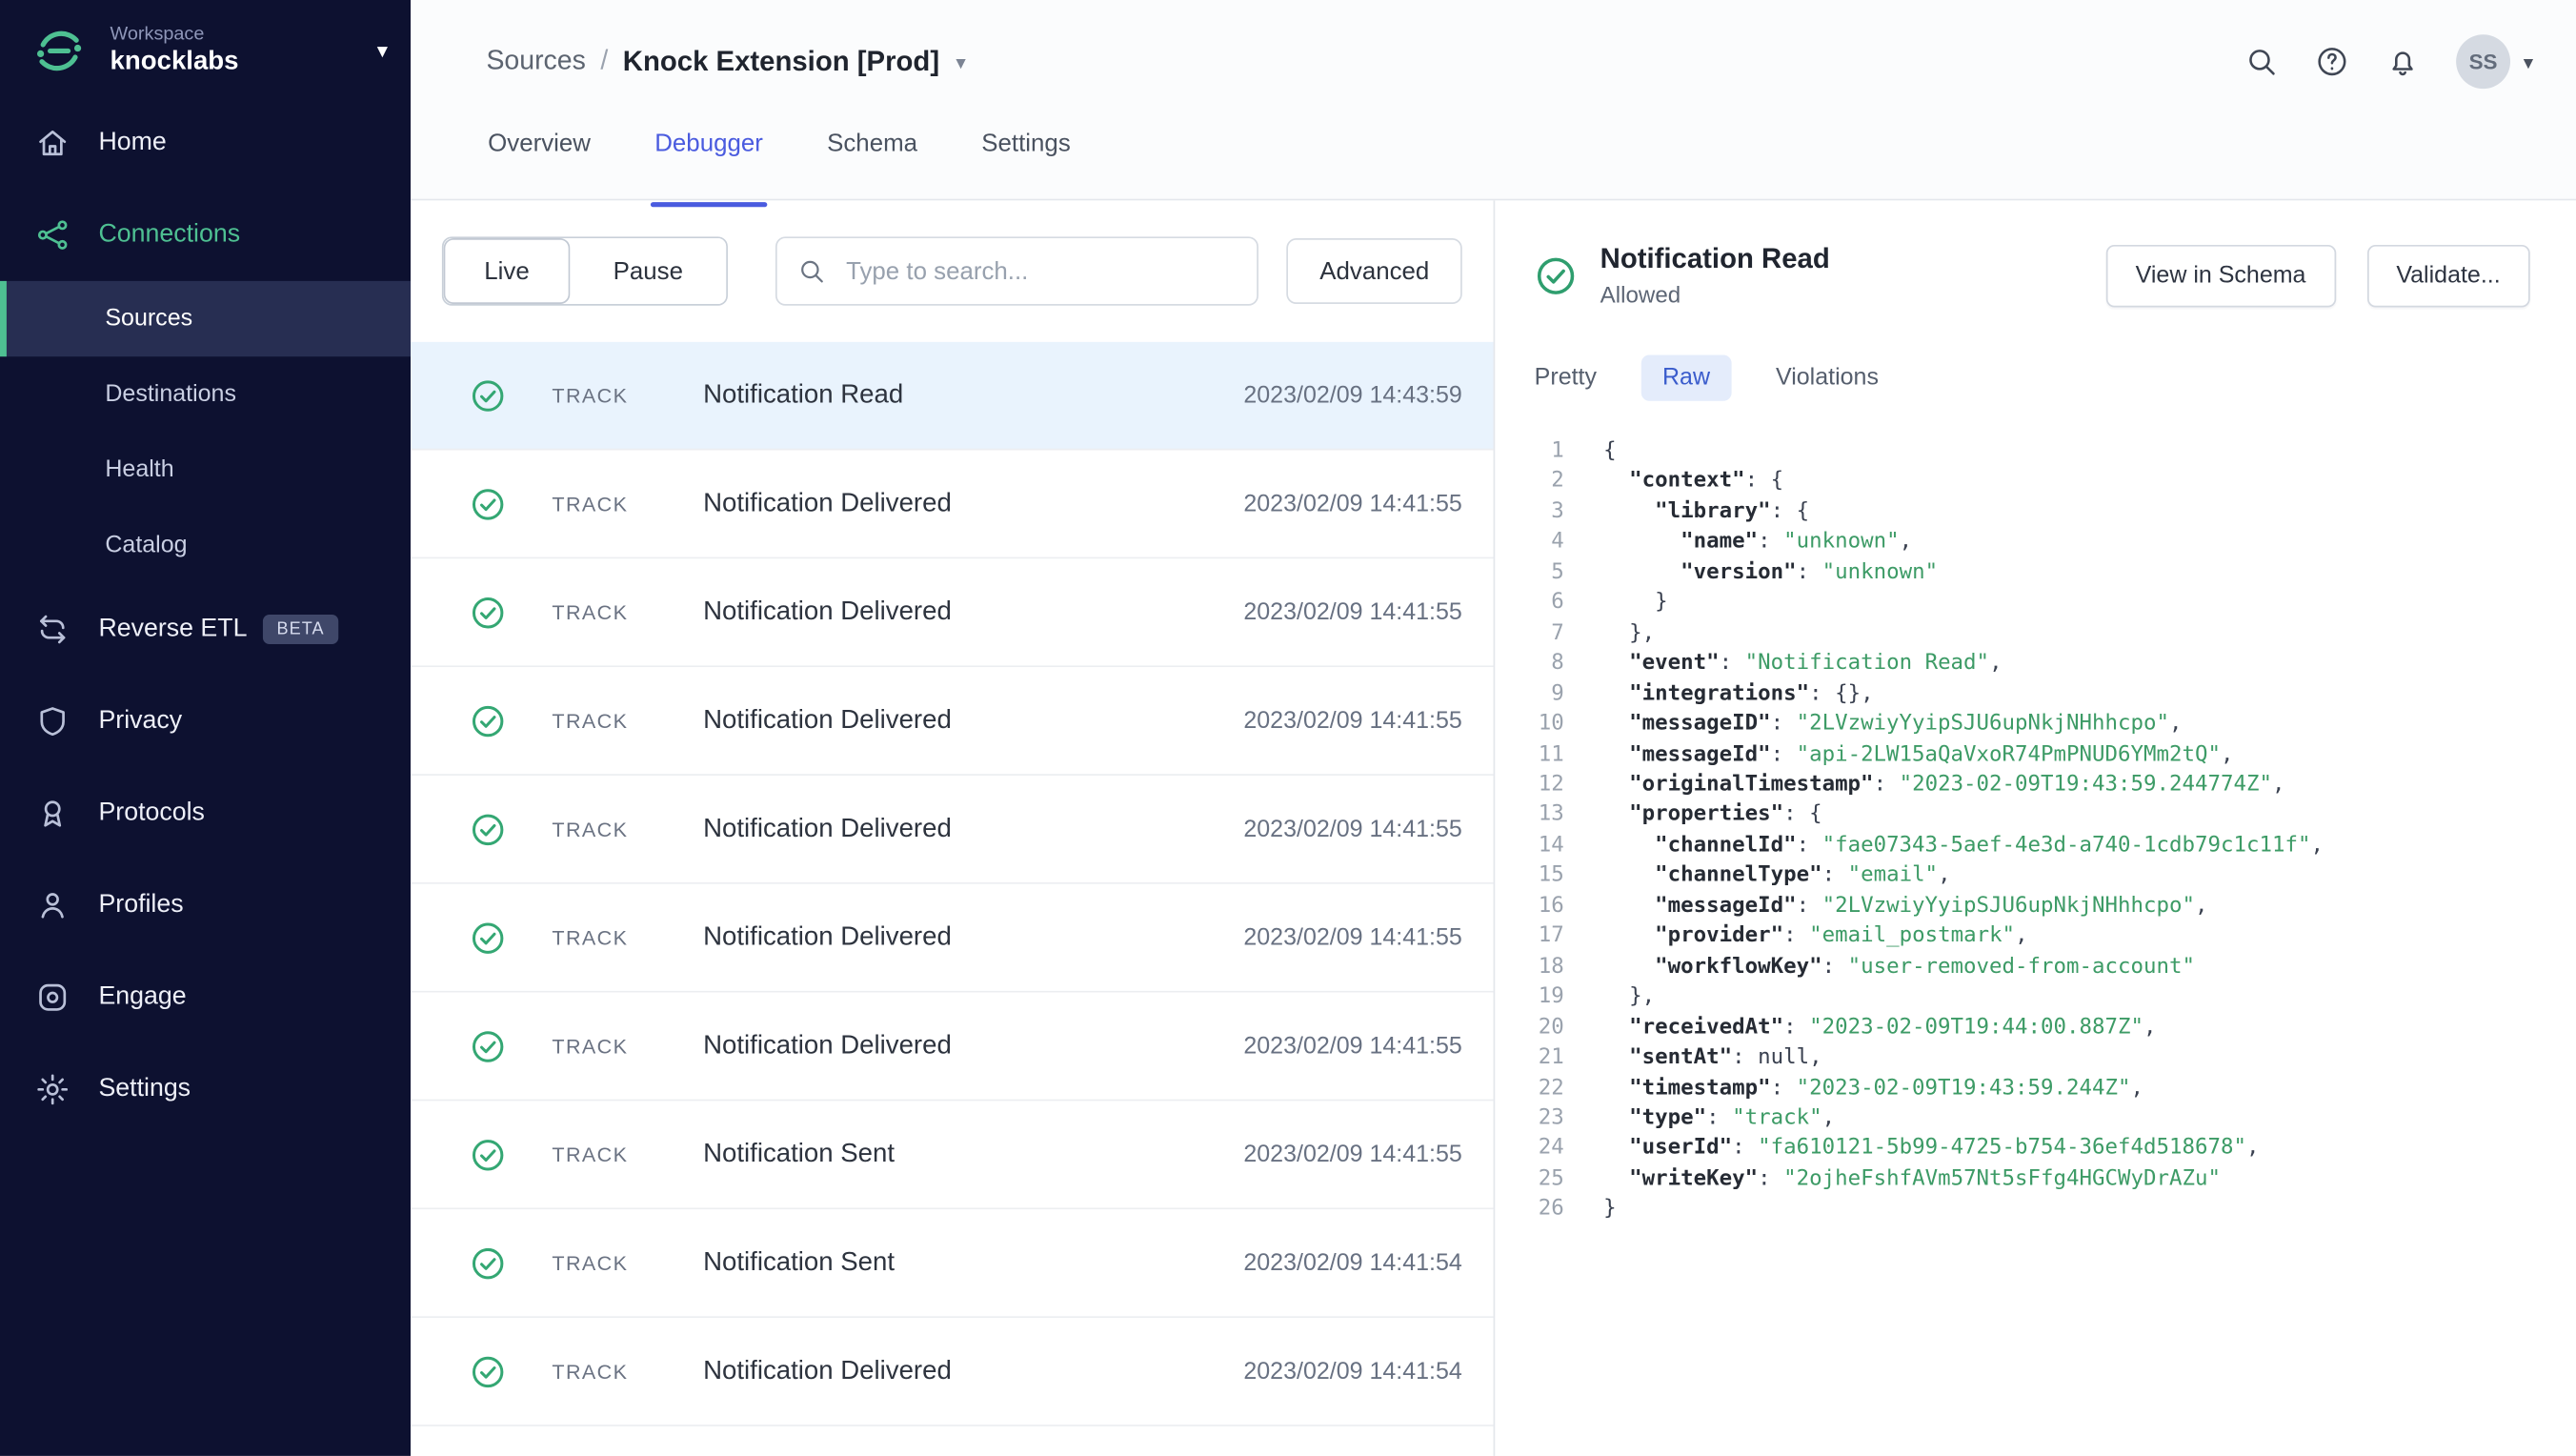 This screenshot has height=1456, width=2576. Describe the element at coordinates (206, 471) in the screenshot. I see `sidebar-subitem-health: Health` at that location.